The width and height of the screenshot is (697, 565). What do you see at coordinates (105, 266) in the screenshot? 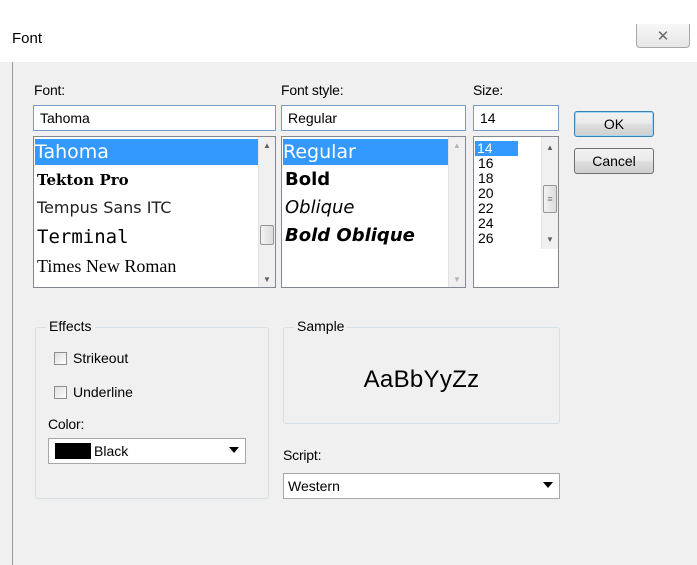
I see `font-list-item-times-new-roman: Times New Roman` at bounding box center [105, 266].